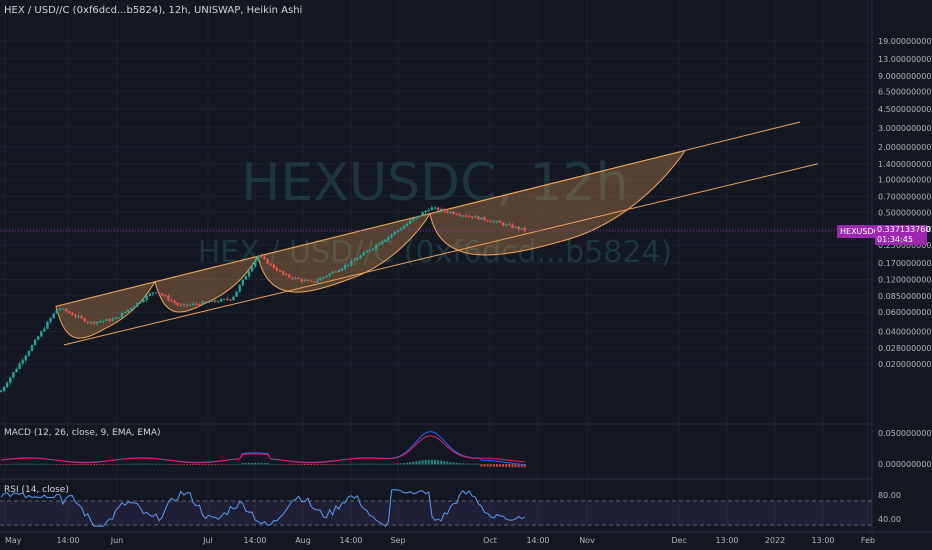  I want to click on y-tick-label: 40.00, so click(889, 519).